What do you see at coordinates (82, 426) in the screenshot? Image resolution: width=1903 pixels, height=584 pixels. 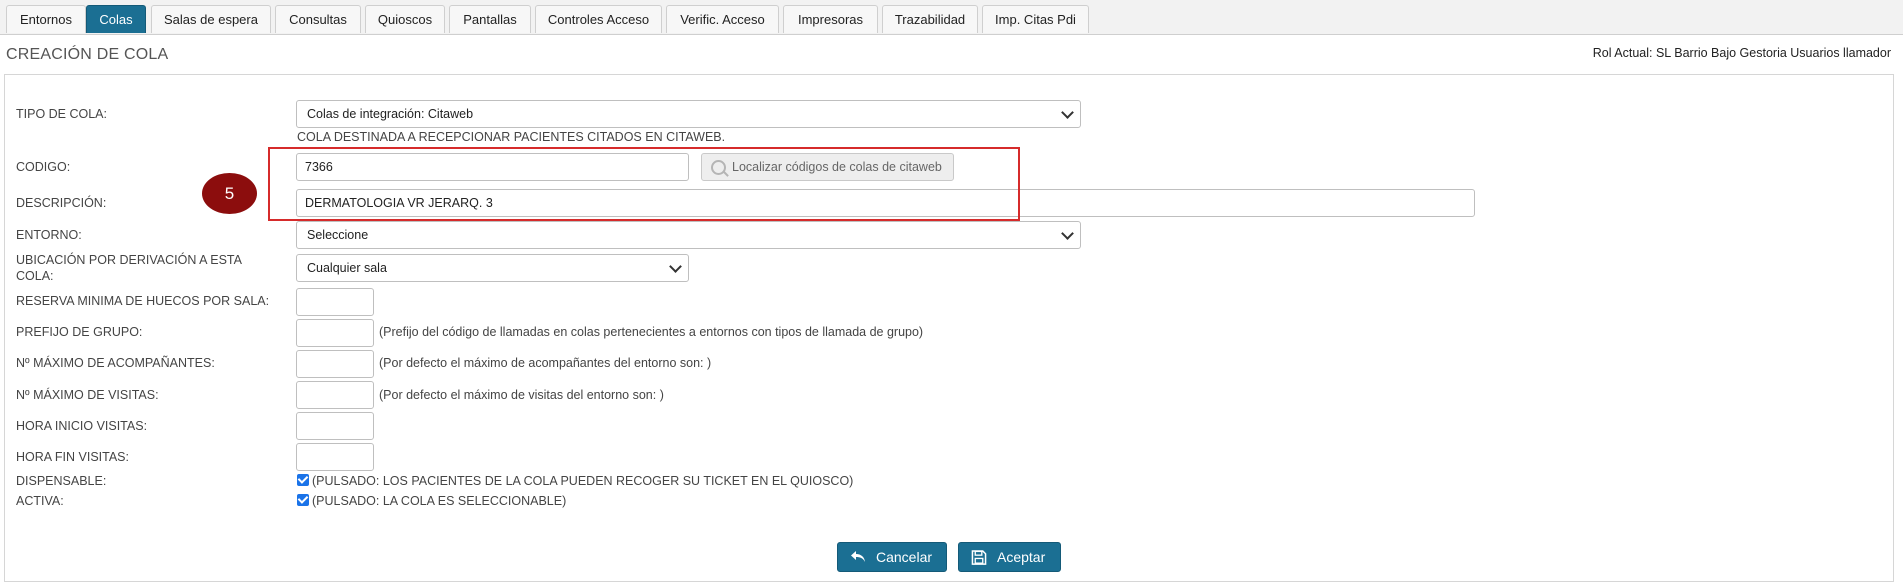 I see `hora-inicio-label: HORA INICIO VISITAS:` at bounding box center [82, 426].